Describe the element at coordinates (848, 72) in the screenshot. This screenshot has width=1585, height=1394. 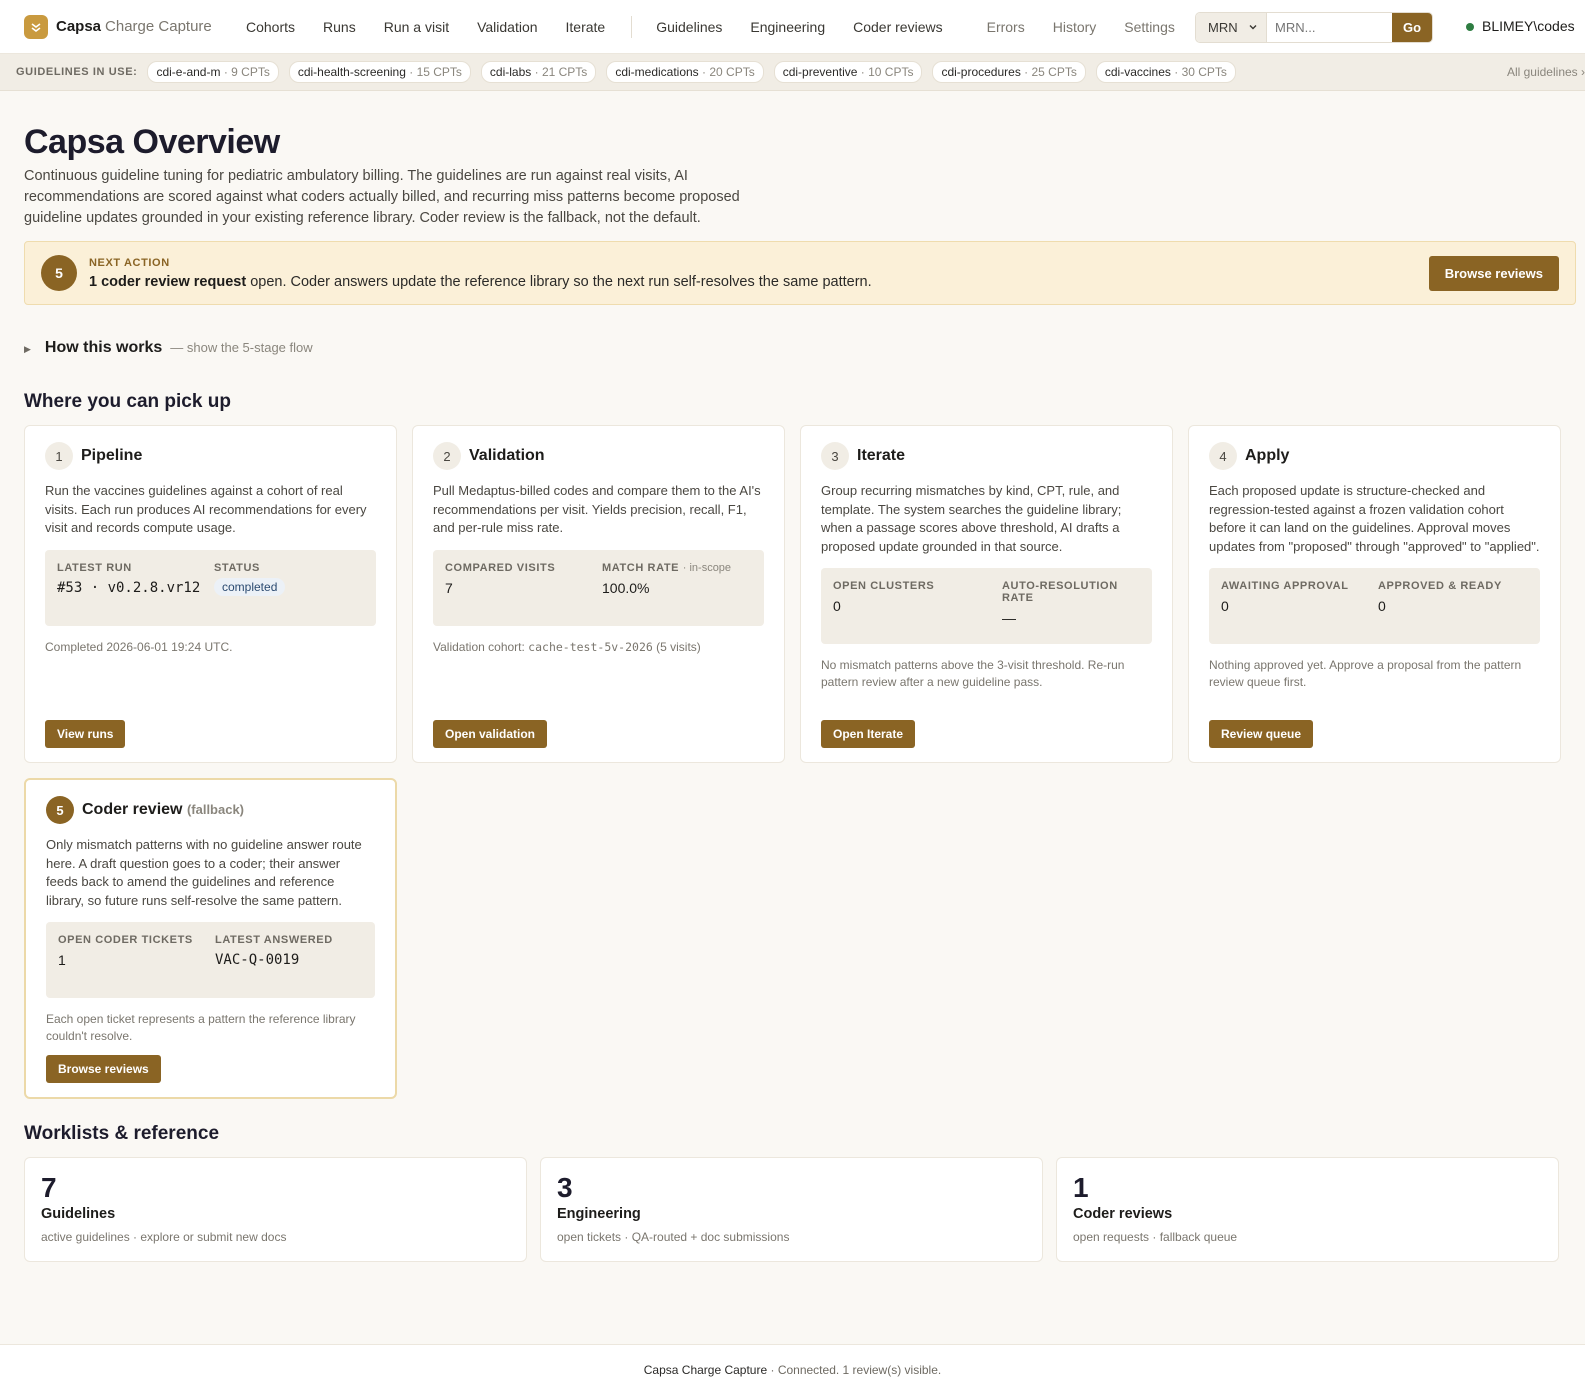
I see `guideline-chip: cdi-preventive · 10 CPTs` at that location.